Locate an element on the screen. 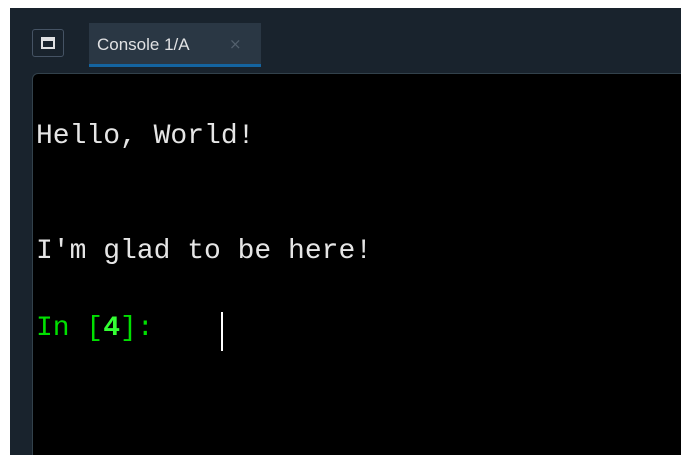  text-cursor is located at coordinates (222, 331).